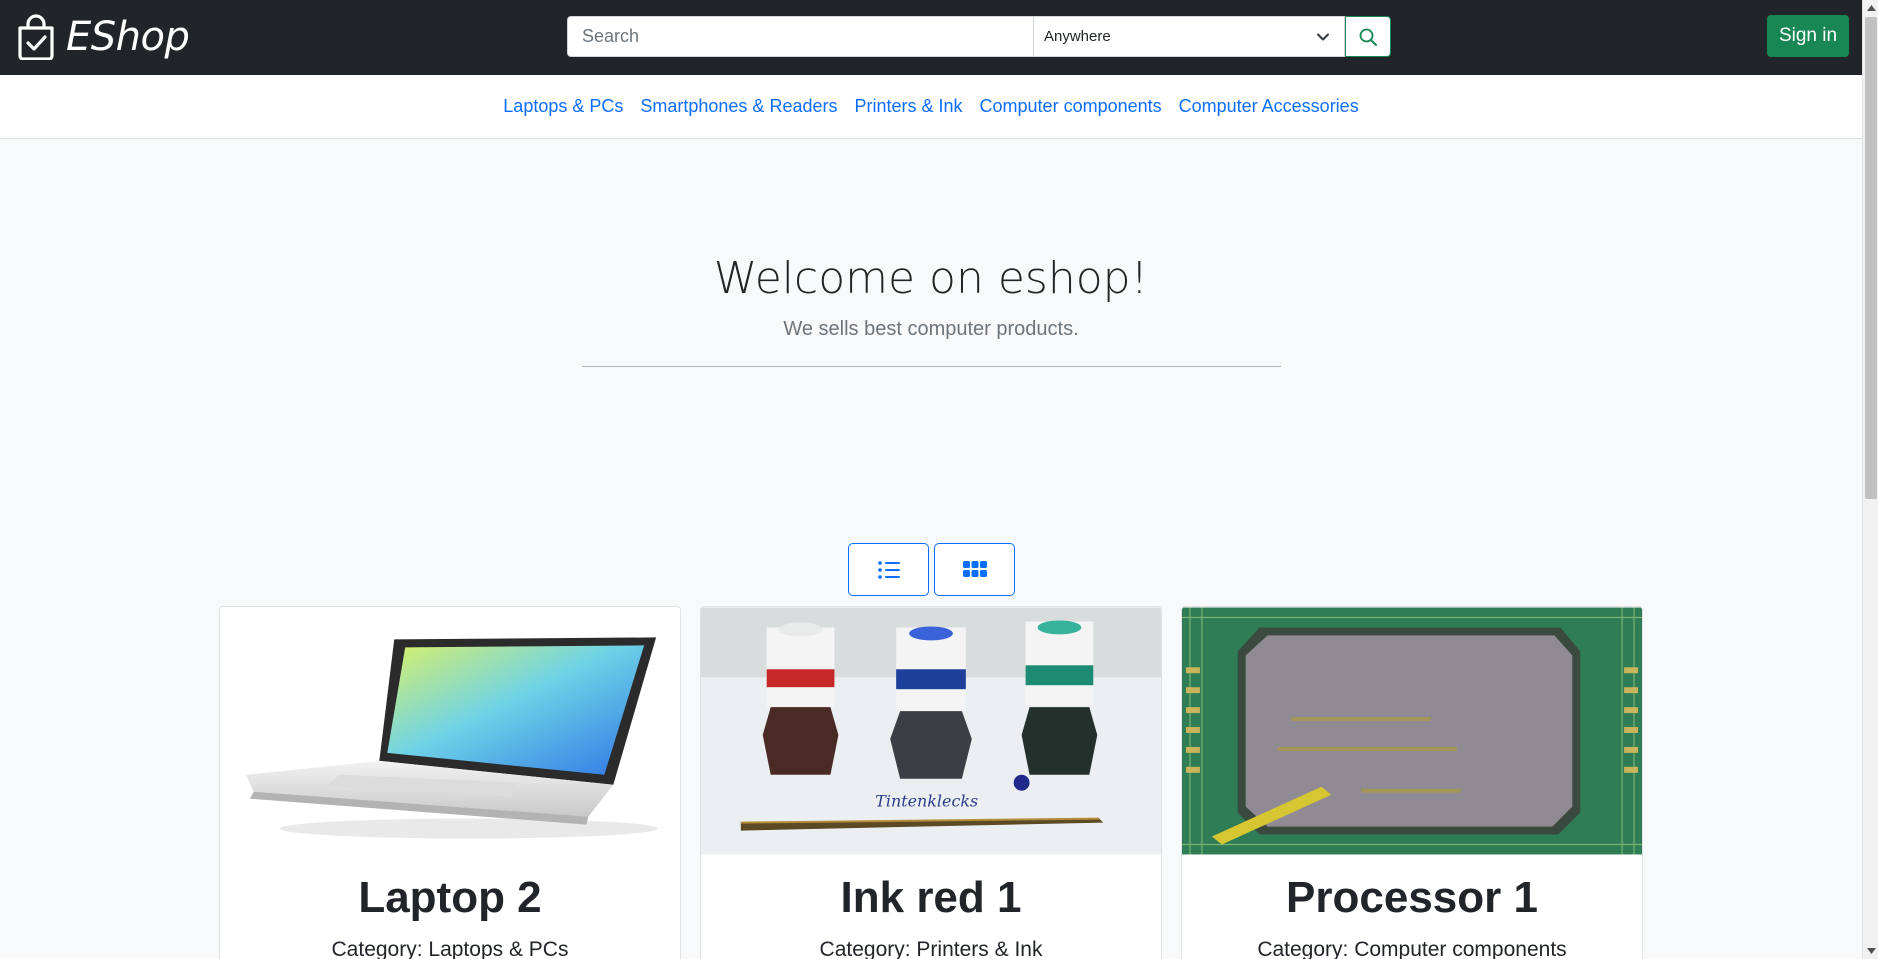 Image resolution: width=1878 pixels, height=959 pixels. What do you see at coordinates (738, 106) in the screenshot?
I see `category-link-smartphones: Smartphones & Readers` at bounding box center [738, 106].